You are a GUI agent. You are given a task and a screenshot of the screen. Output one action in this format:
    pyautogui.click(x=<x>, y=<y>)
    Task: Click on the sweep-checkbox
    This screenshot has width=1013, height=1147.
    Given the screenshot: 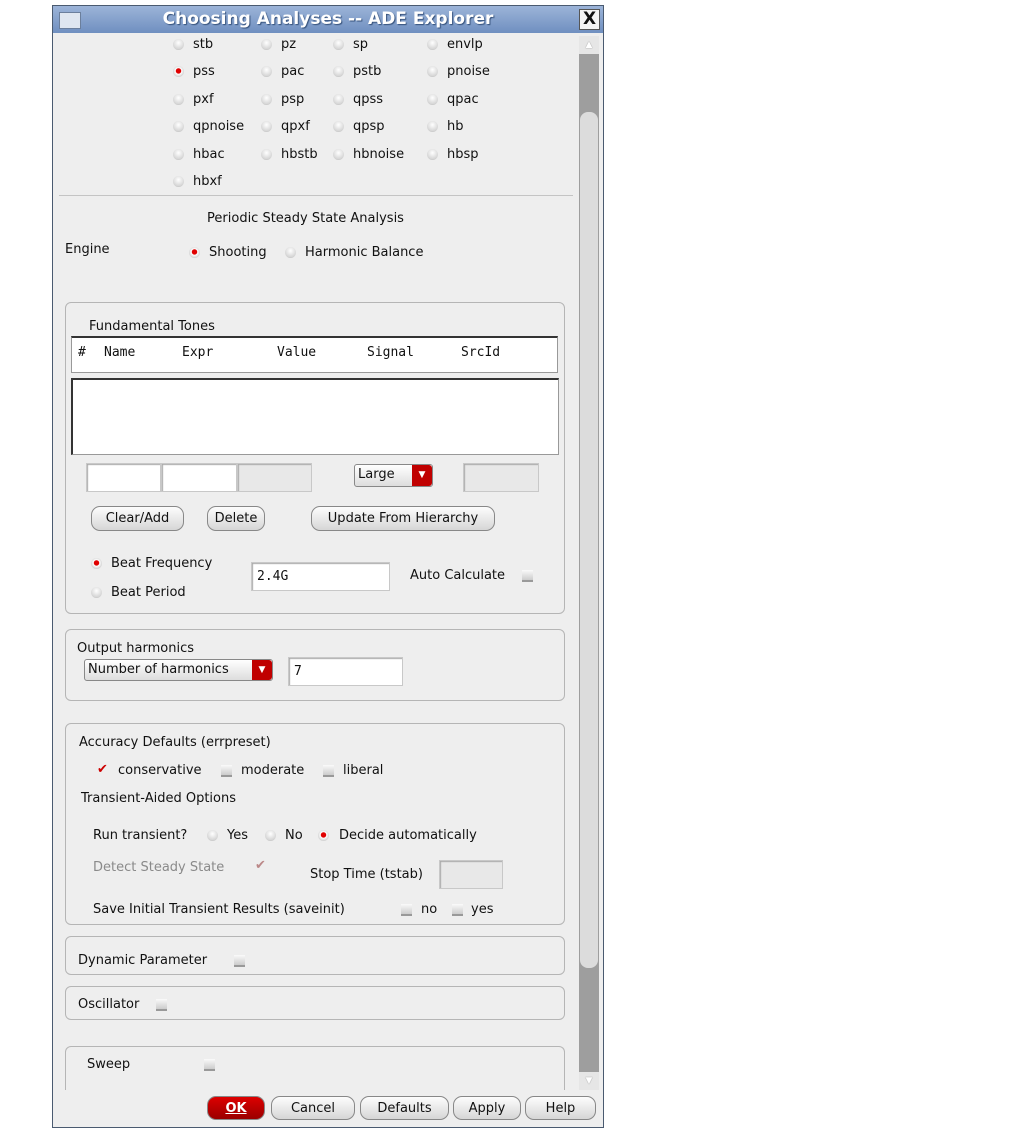 What is the action you would take?
    pyautogui.click(x=209, y=1065)
    